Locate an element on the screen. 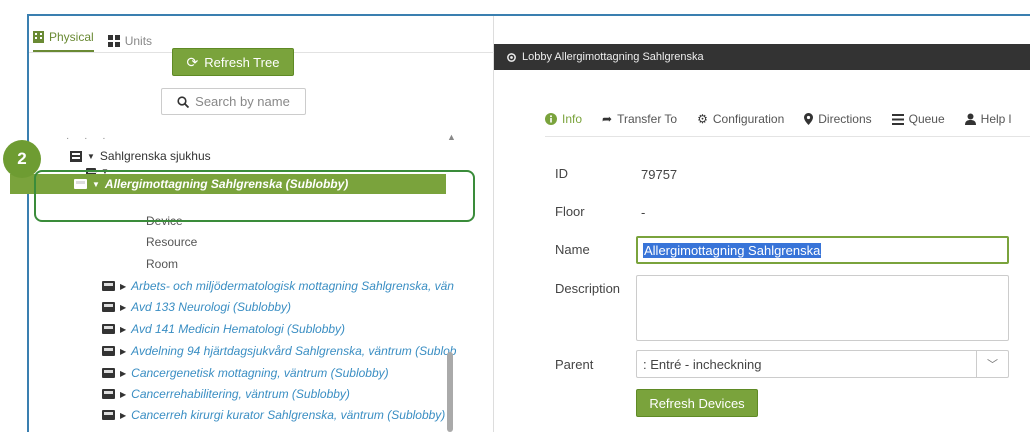 The width and height of the screenshot is (1030, 432). tree-selected-label: Allergimottagning Sahlgrenska (Sublobby) is located at coordinates (226, 184).